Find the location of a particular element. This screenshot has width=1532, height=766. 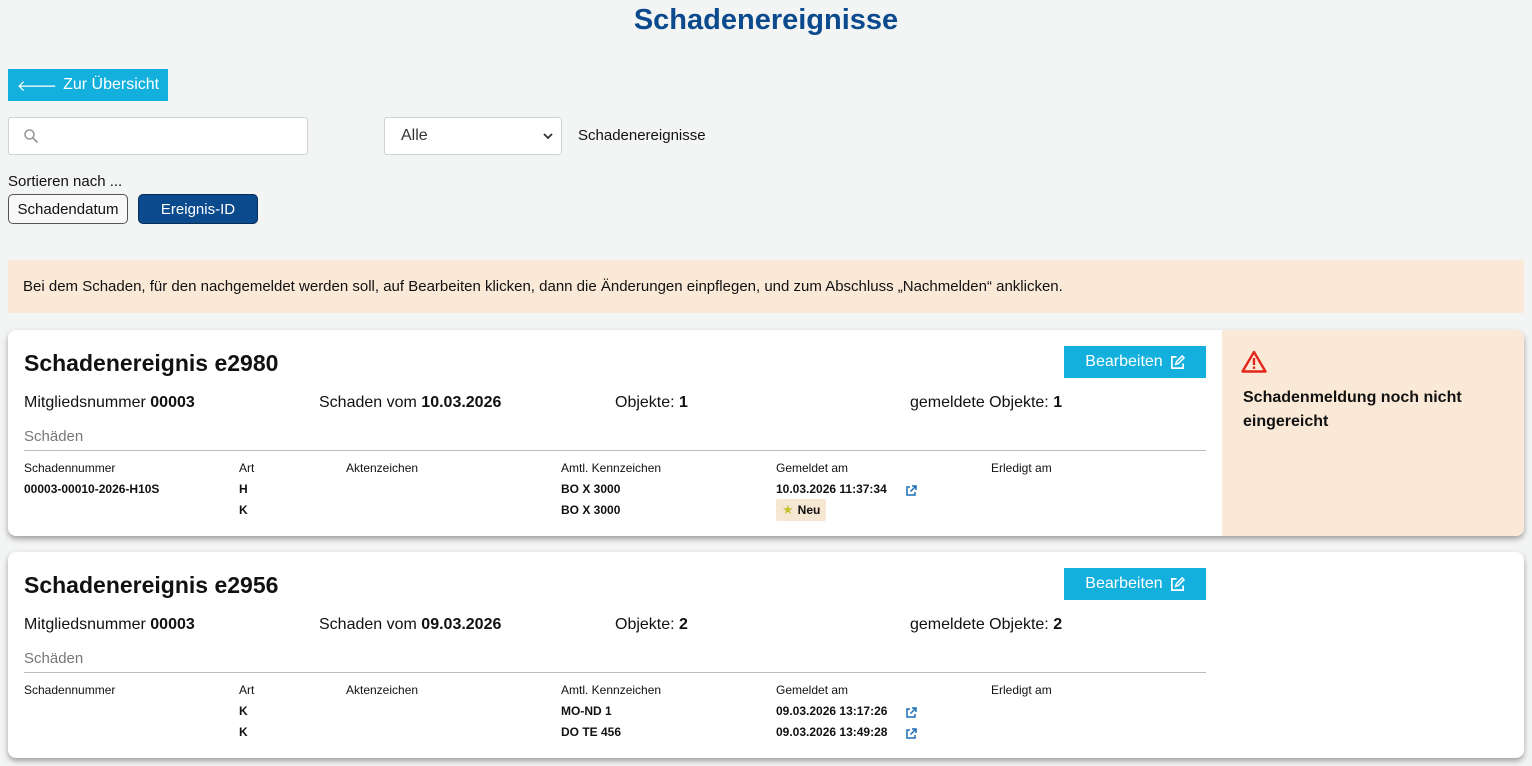

star-icon: ★ is located at coordinates (788, 509).